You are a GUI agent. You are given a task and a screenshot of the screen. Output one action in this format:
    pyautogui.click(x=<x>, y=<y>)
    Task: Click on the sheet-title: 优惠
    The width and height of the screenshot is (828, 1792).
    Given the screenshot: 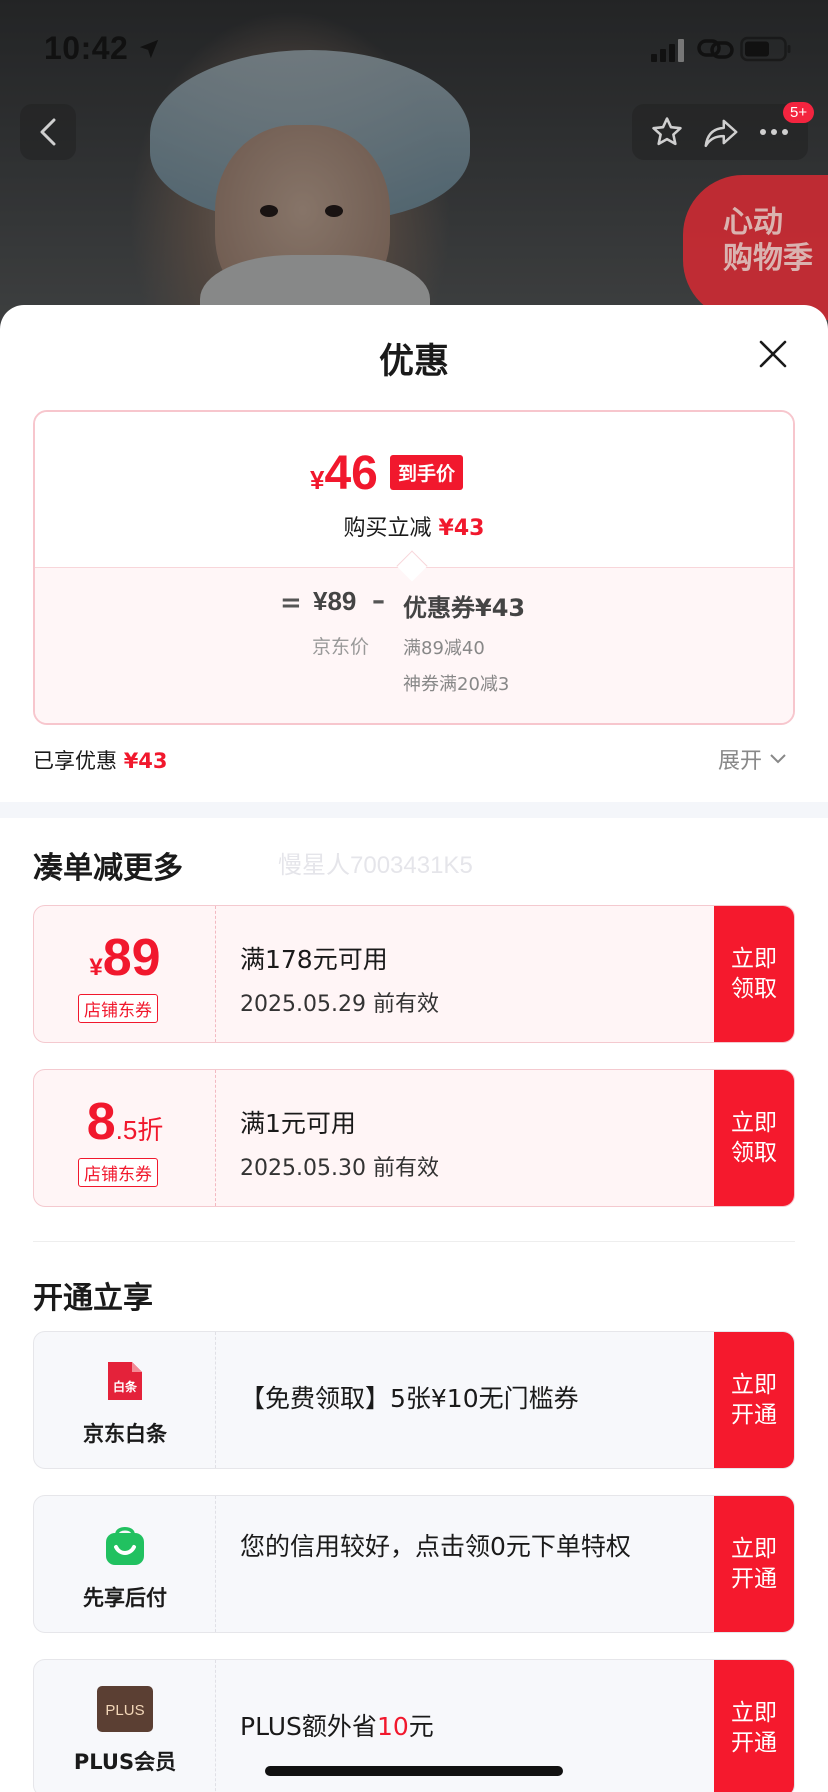 What is the action you would take?
    pyautogui.click(x=413, y=362)
    